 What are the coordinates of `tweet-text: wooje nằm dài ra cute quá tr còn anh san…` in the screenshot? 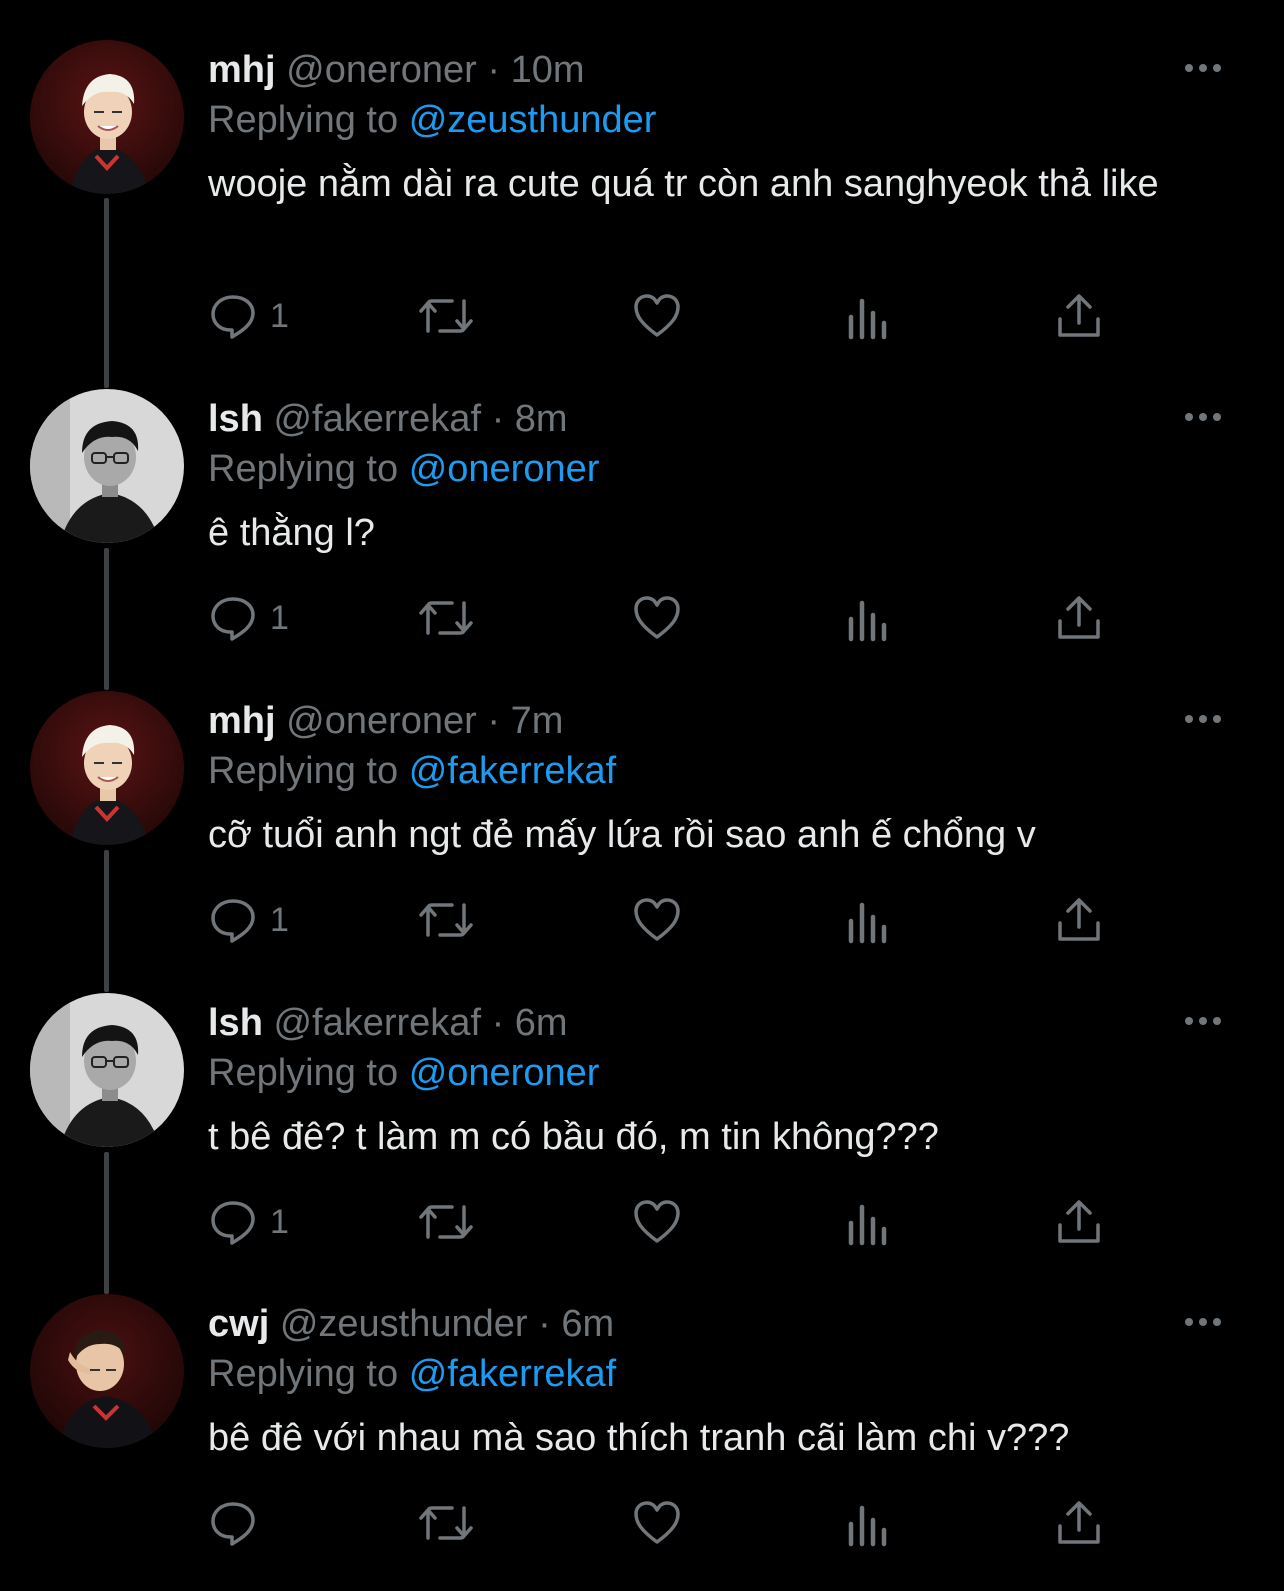 It's located at (683, 184).